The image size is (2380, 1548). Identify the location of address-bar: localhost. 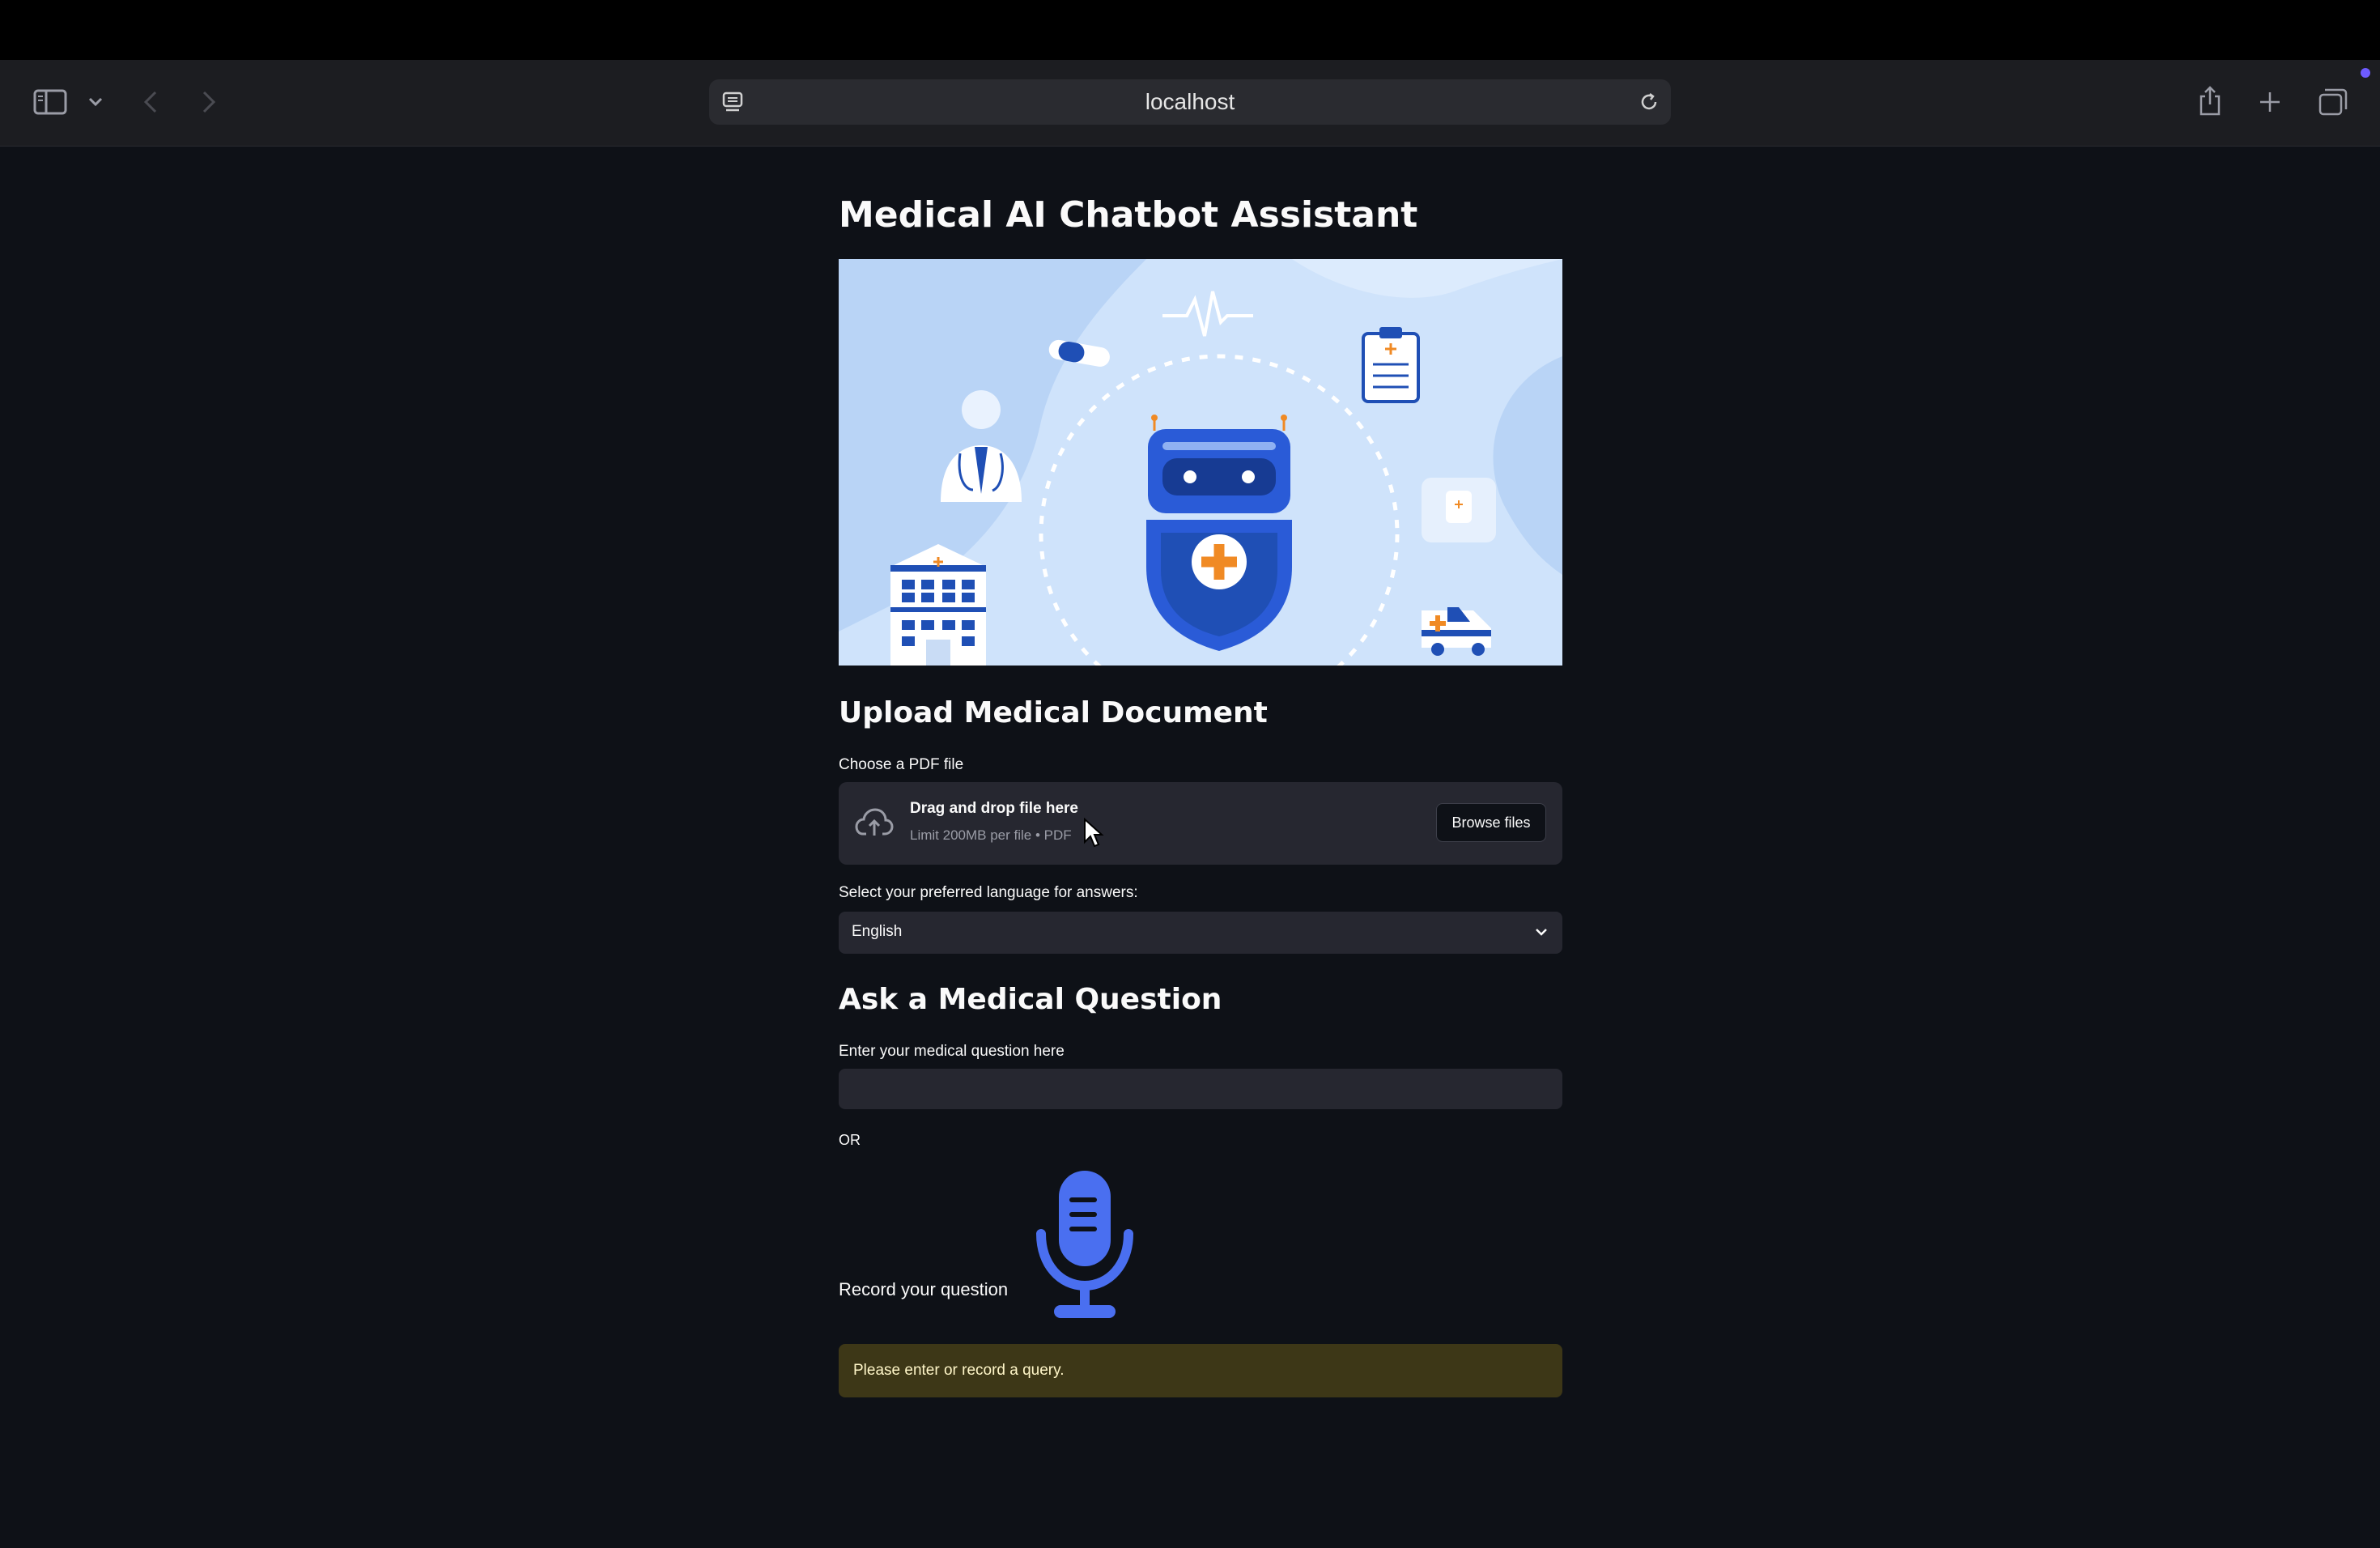
(1190, 102).